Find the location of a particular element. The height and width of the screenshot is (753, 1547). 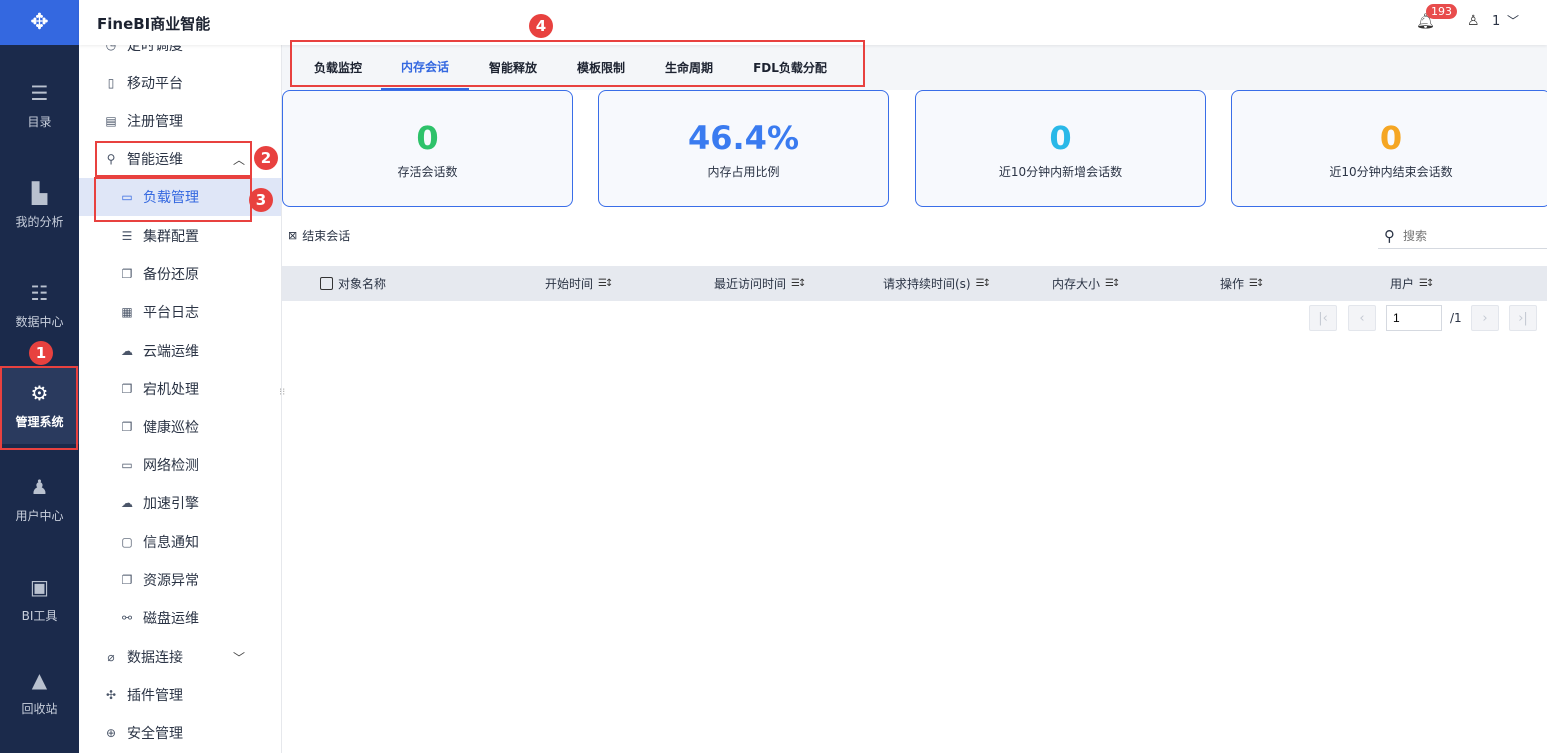

column-operation: 操作 ☰↕ is located at coordinates (1242, 283).